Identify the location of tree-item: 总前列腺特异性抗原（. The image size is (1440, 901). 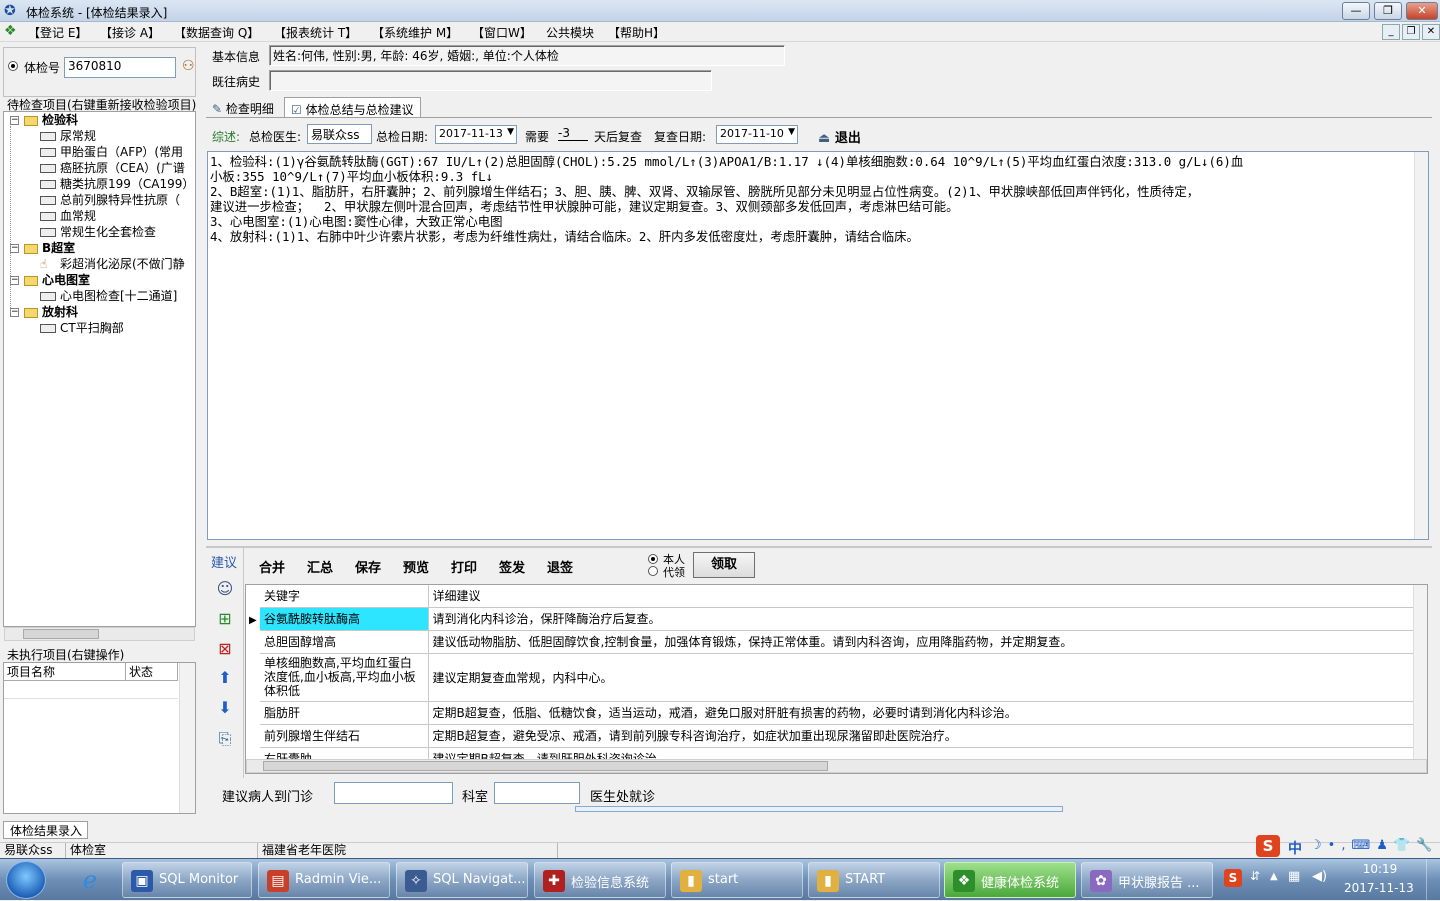
(110, 200).